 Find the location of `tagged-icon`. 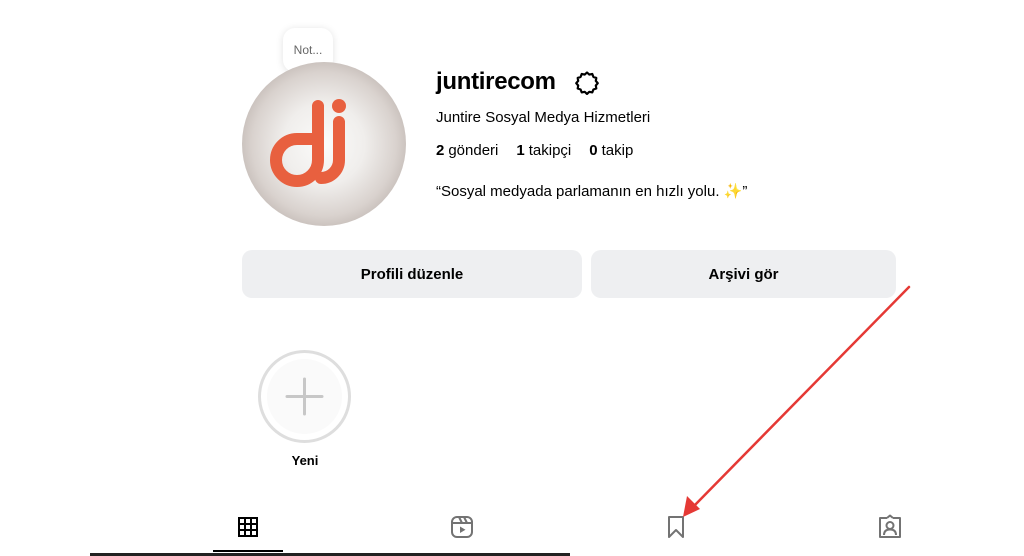

tagged-icon is located at coordinates (890, 526).